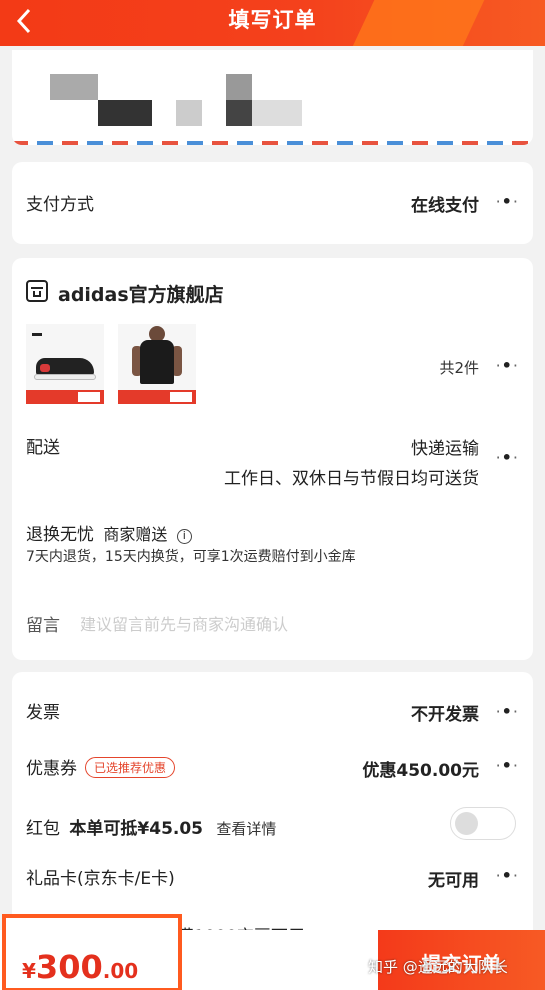 The height and width of the screenshot is (990, 545). What do you see at coordinates (60, 535) in the screenshot?
I see `return-title: 退换无忧` at bounding box center [60, 535].